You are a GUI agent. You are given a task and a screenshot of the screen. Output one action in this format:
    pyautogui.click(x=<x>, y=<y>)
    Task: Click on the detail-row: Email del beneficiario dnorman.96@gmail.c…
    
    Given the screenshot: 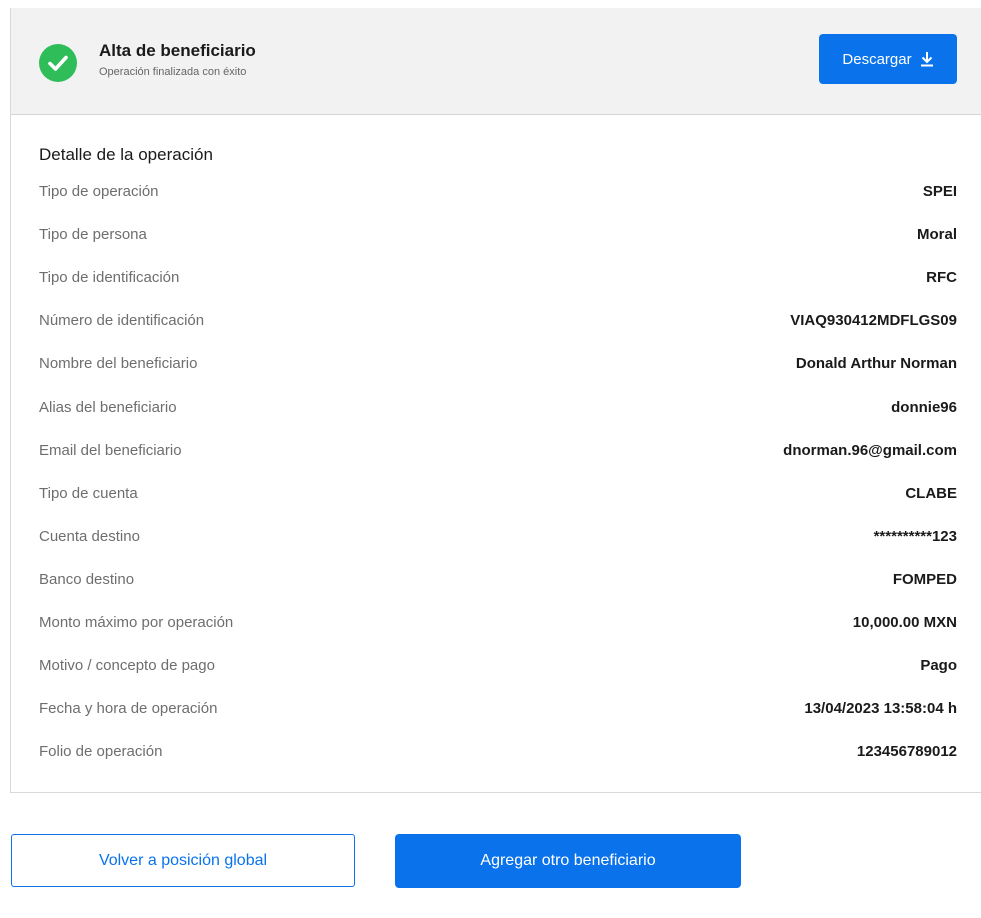 What is the action you would take?
    pyautogui.click(x=498, y=450)
    